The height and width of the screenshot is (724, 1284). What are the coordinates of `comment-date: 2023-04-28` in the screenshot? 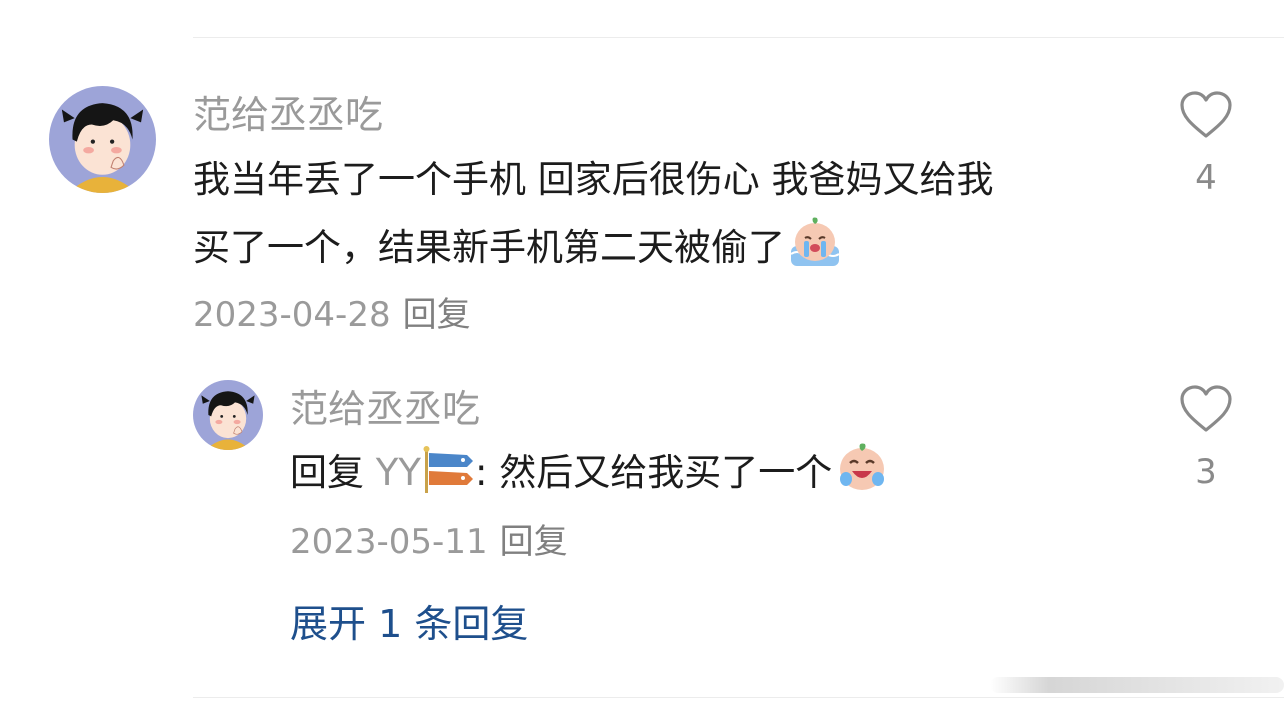 It's located at (292, 315).